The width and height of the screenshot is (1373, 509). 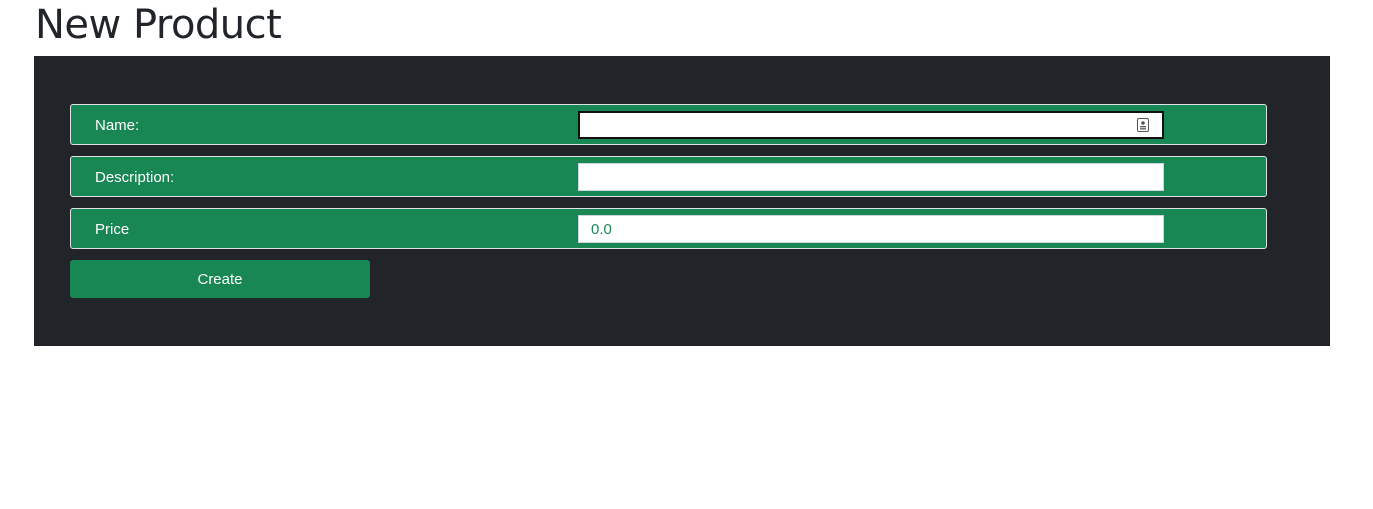 I want to click on description-row: Description:, so click(x=668, y=176).